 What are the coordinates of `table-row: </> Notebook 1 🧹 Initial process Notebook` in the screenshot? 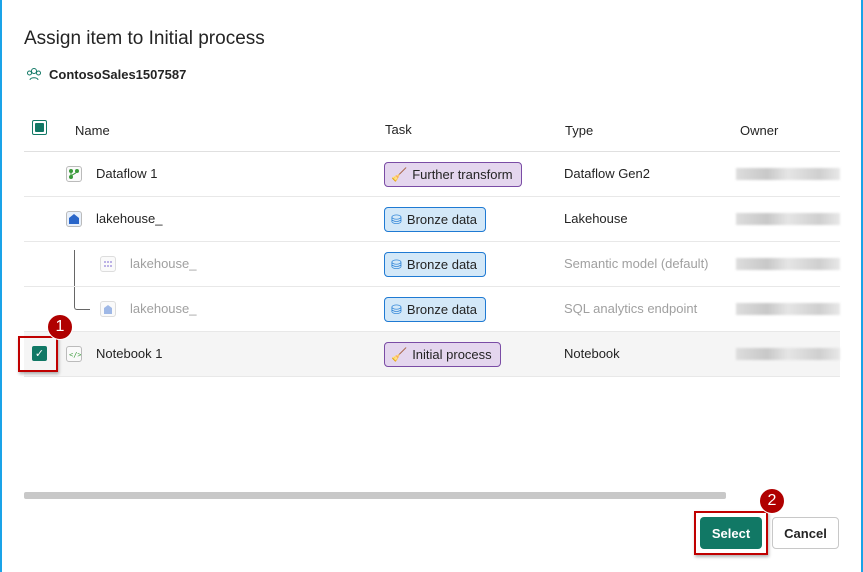 It's located at (432, 354).